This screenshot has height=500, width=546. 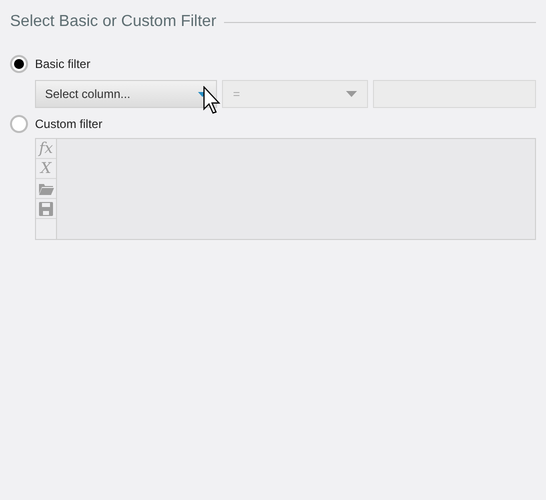 I want to click on radio-label: Basic filter, so click(x=62, y=64).